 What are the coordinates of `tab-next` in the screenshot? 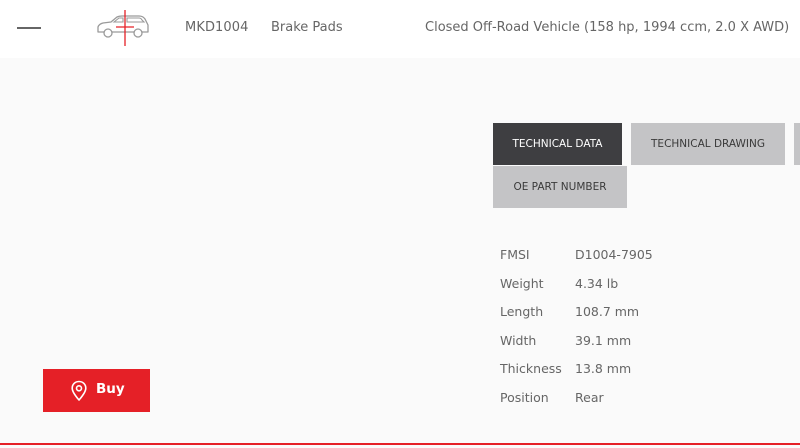 It's located at (797, 144).